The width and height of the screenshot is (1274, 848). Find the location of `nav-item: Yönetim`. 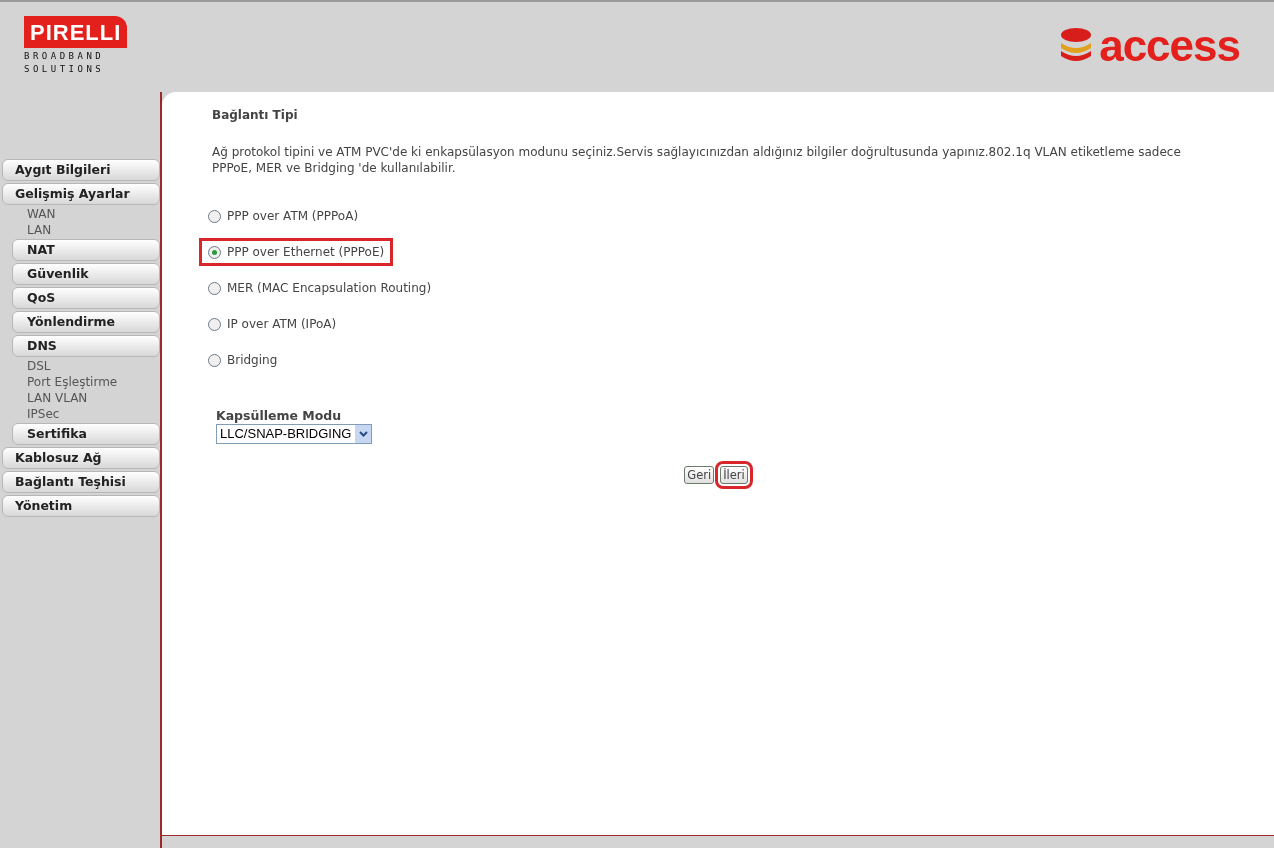

nav-item: Yönetim is located at coordinates (81, 506).